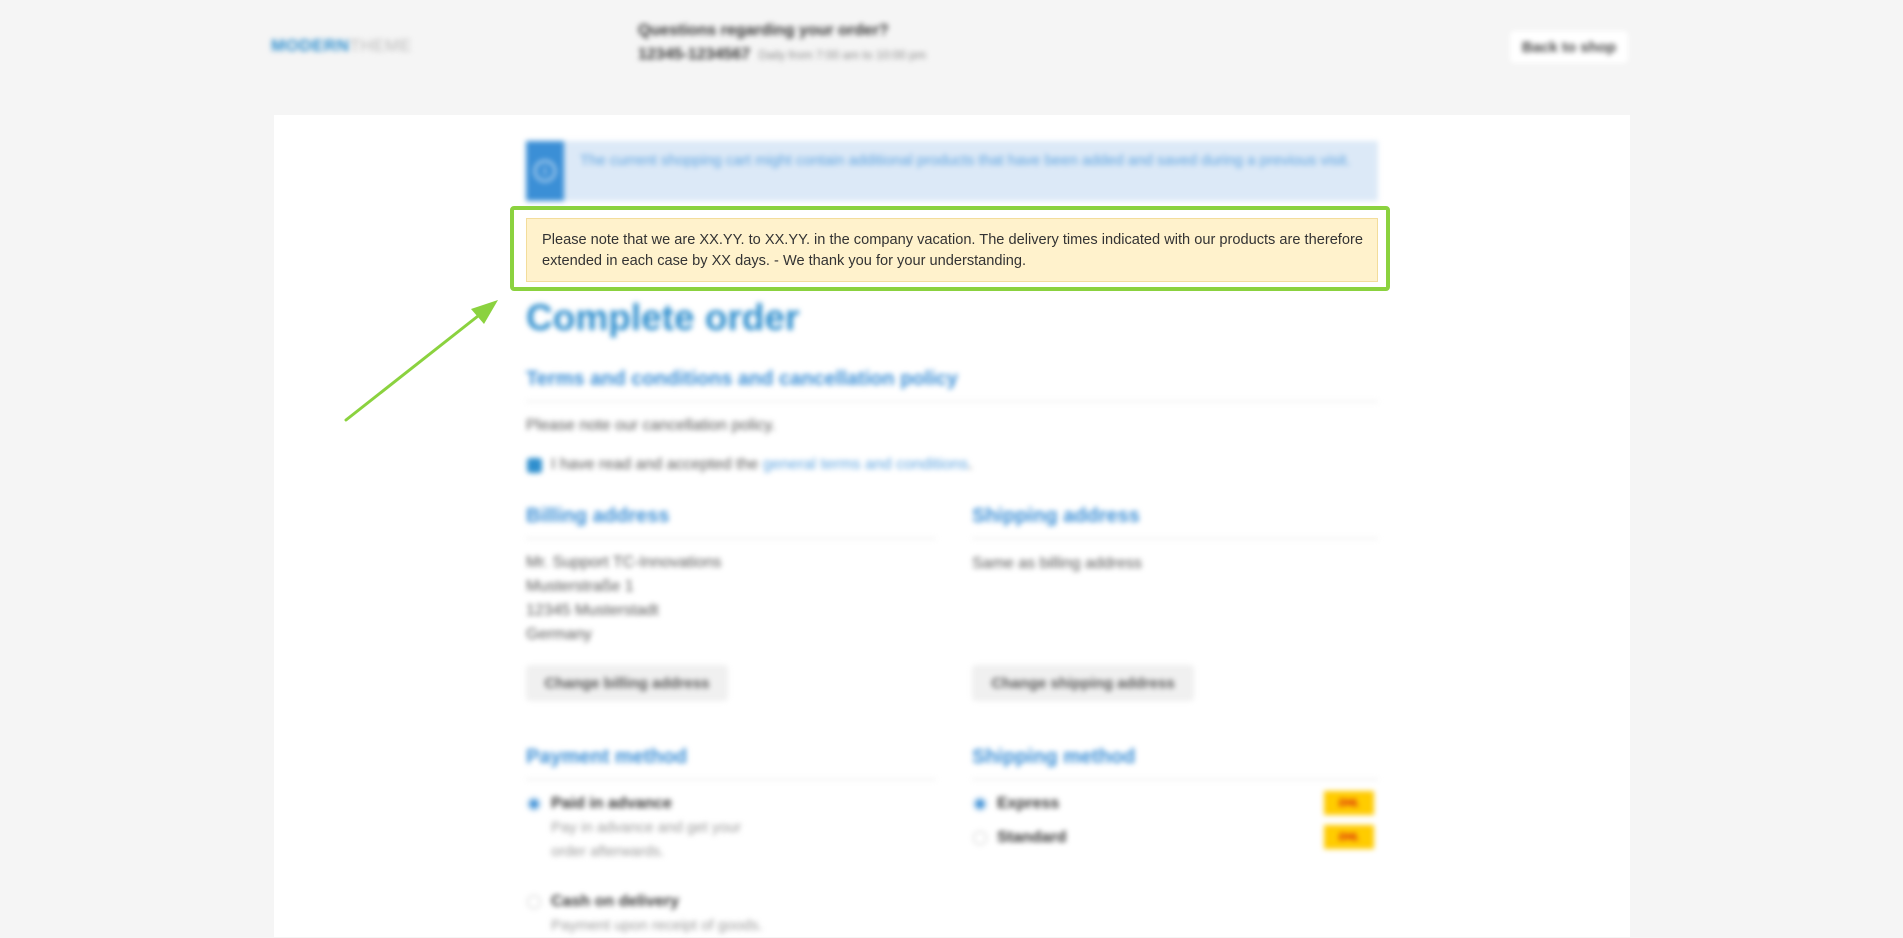  Describe the element at coordinates (731, 779) in the screenshot. I see `payment-divider` at that location.